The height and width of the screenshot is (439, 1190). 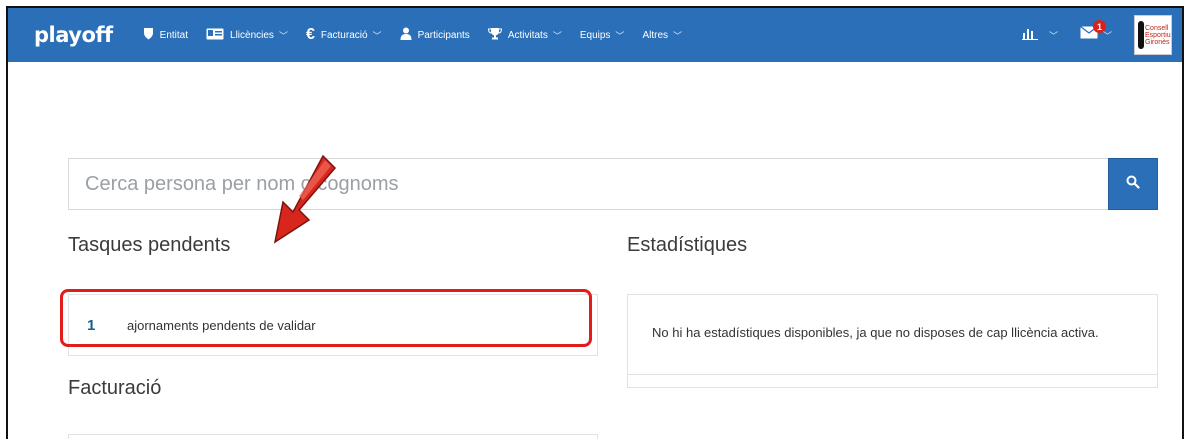 I want to click on nav-activitats: Activitats ﹀, so click(x=524, y=35).